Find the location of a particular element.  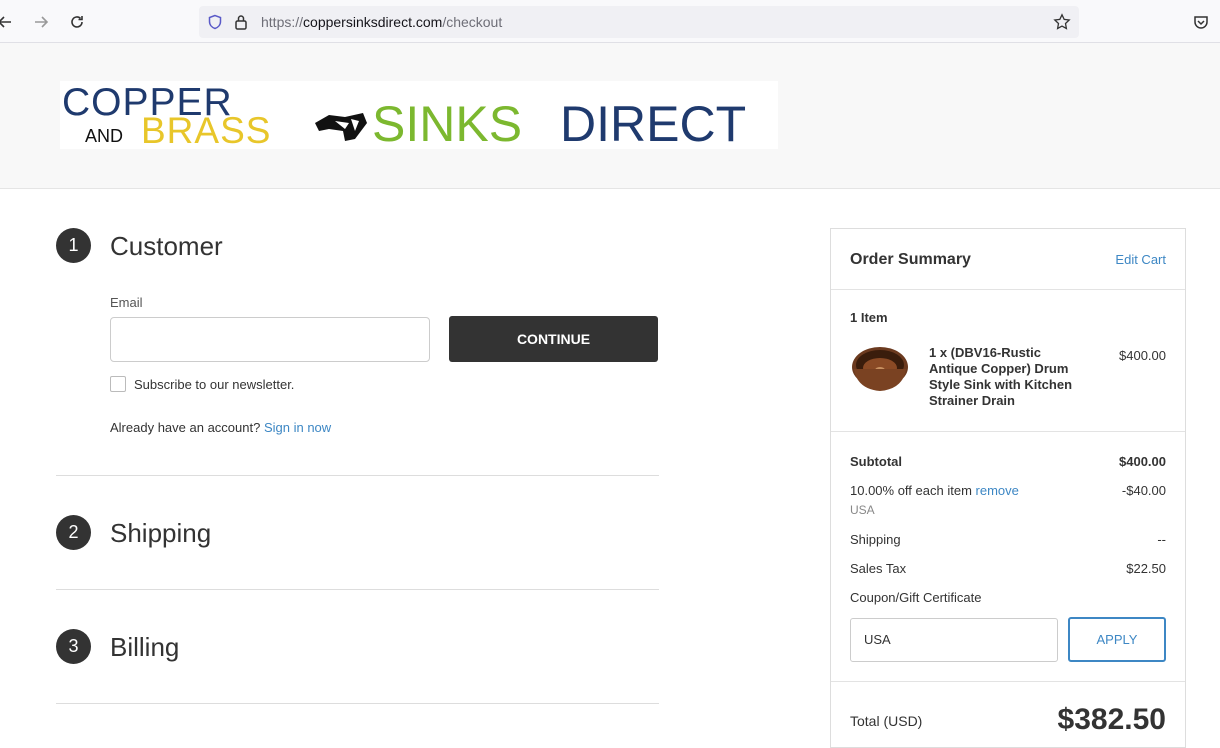

total-label: Total (USD) is located at coordinates (886, 721).